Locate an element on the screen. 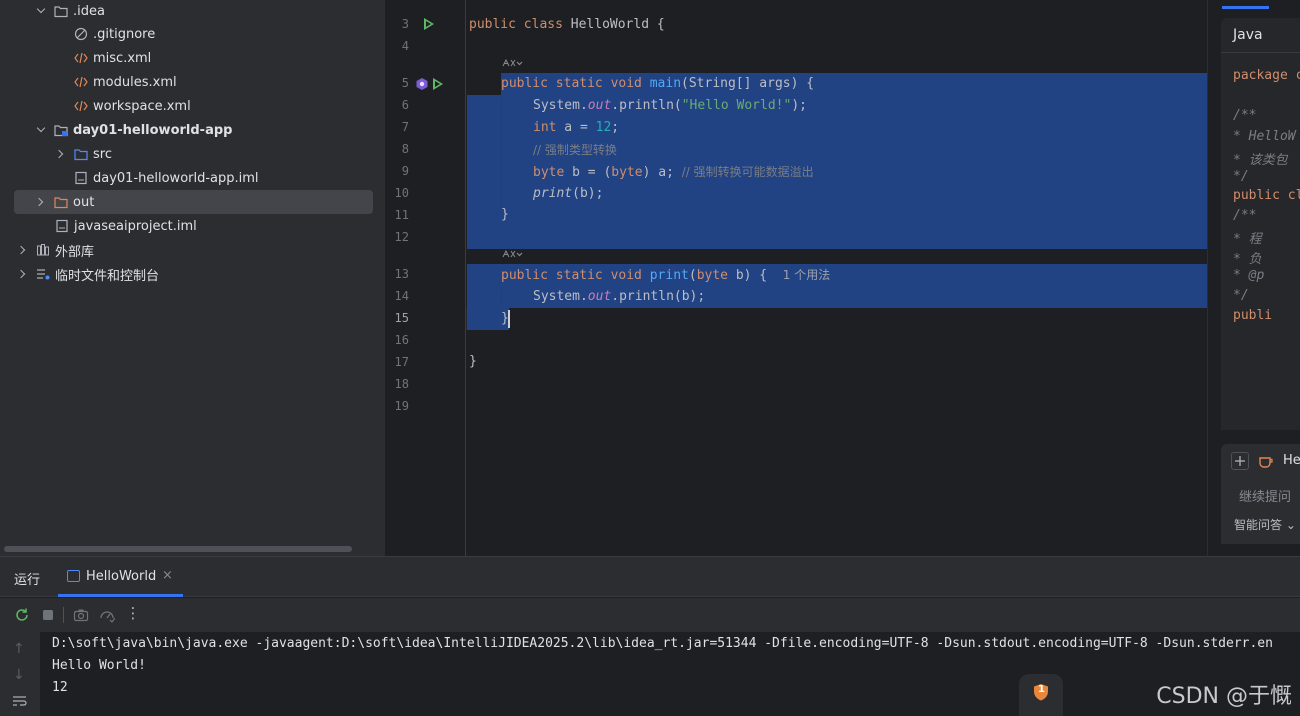 The image size is (1300, 716). tab-helloworld: HelloWorld × is located at coordinates (120, 577).